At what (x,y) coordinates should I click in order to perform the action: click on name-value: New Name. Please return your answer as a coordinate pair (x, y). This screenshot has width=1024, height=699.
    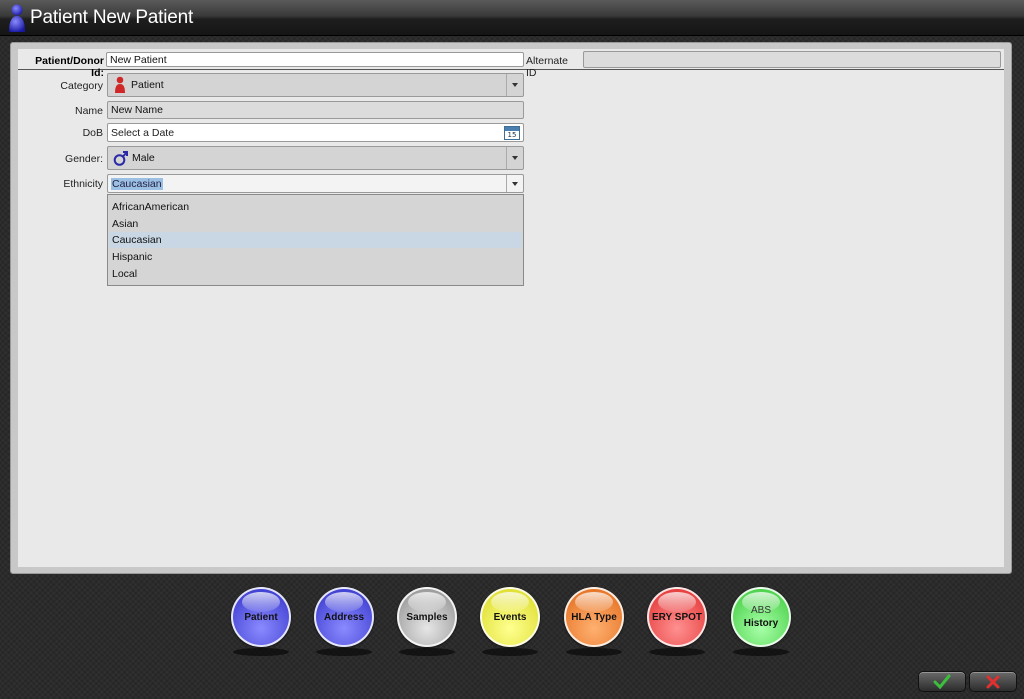
    Looking at the image, I should click on (137, 110).